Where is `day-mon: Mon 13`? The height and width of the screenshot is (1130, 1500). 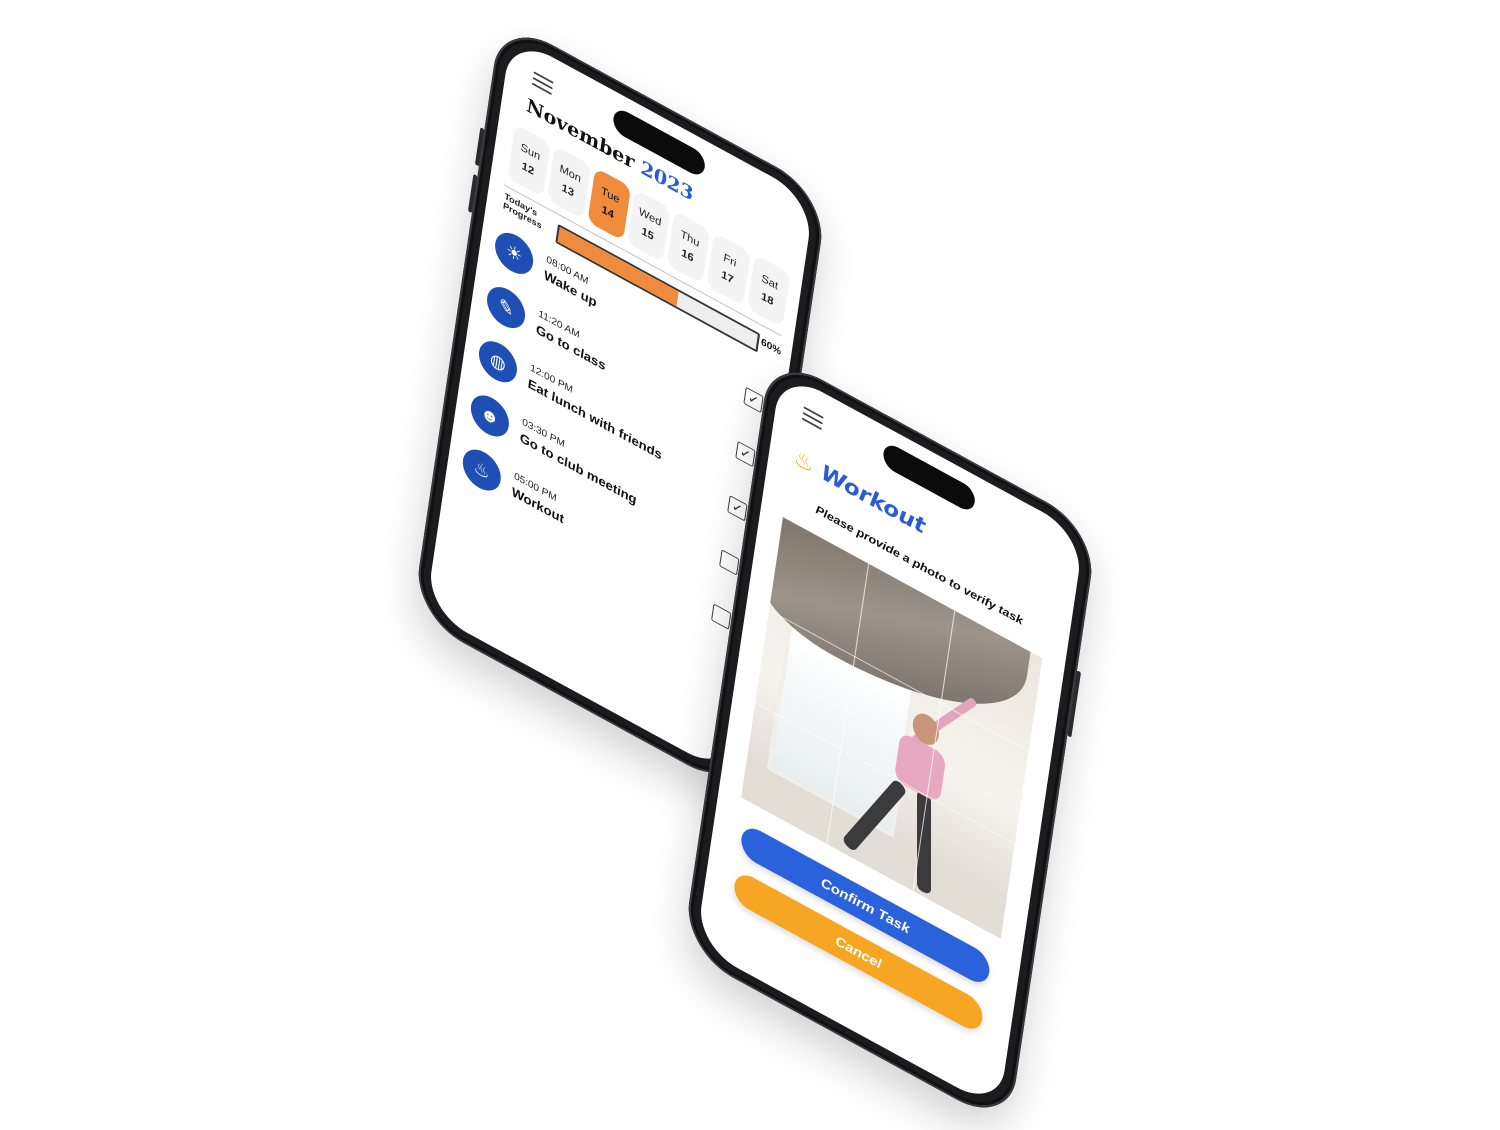
day-mon: Mon 13 is located at coordinates (569, 182).